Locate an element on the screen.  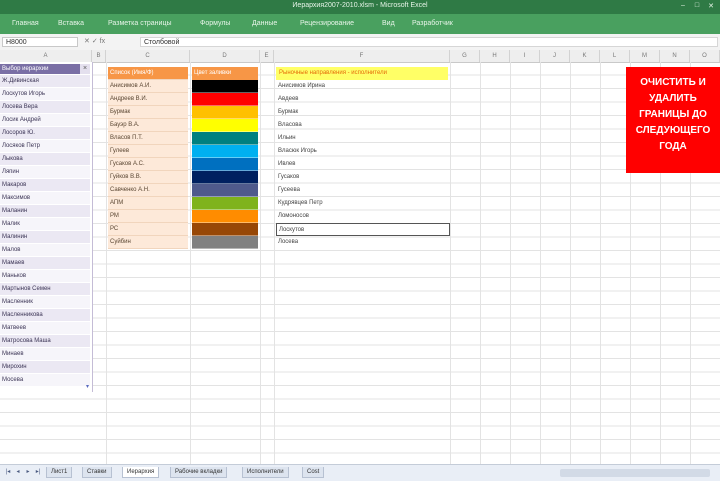
panel-item: Лосяков Петр is located at coordinates (45, 146).